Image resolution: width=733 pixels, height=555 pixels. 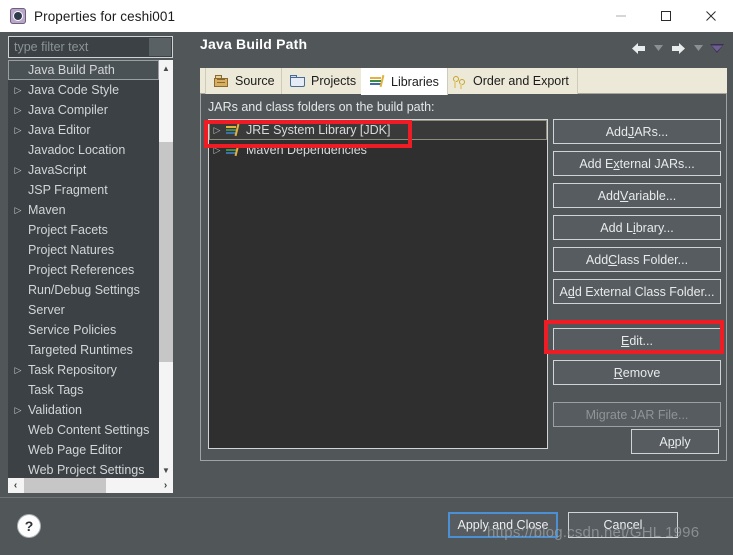 I want to click on sidebar-item-web-content-settings: Web Content Settings, so click(x=83, y=430).